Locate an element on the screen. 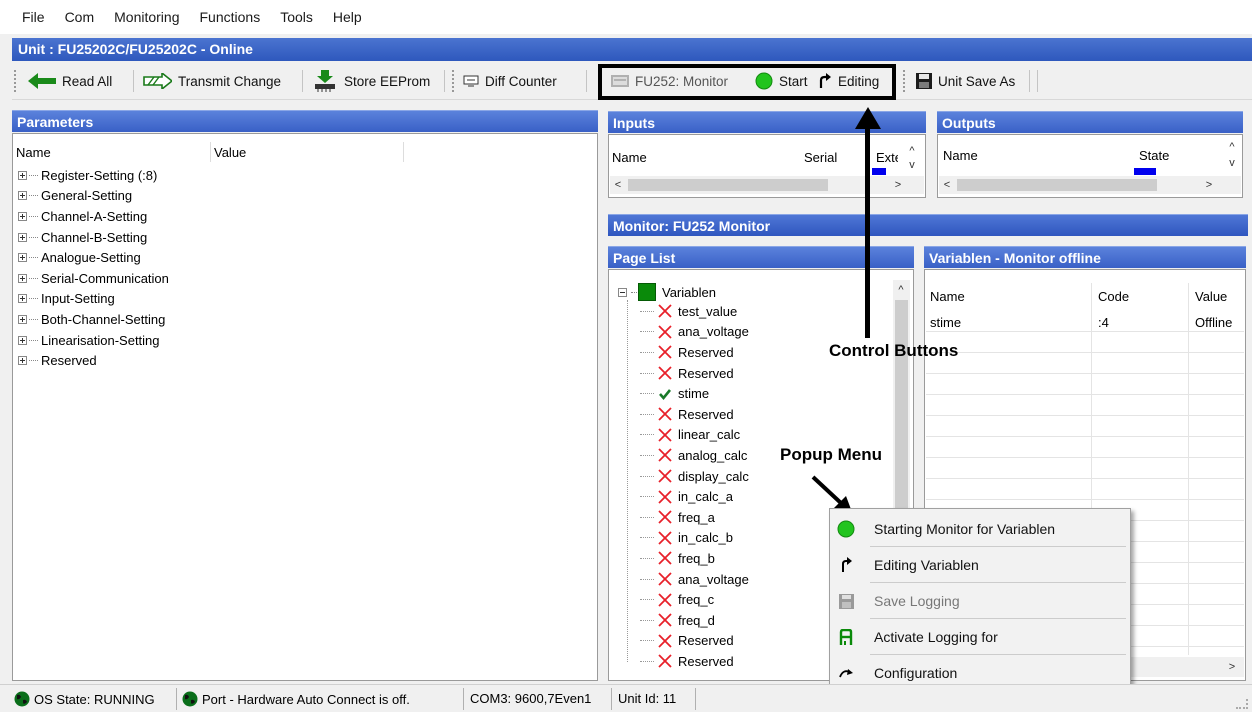 The image size is (1252, 712). diff-counter-button: Diff Counter is located at coordinates (510, 81).